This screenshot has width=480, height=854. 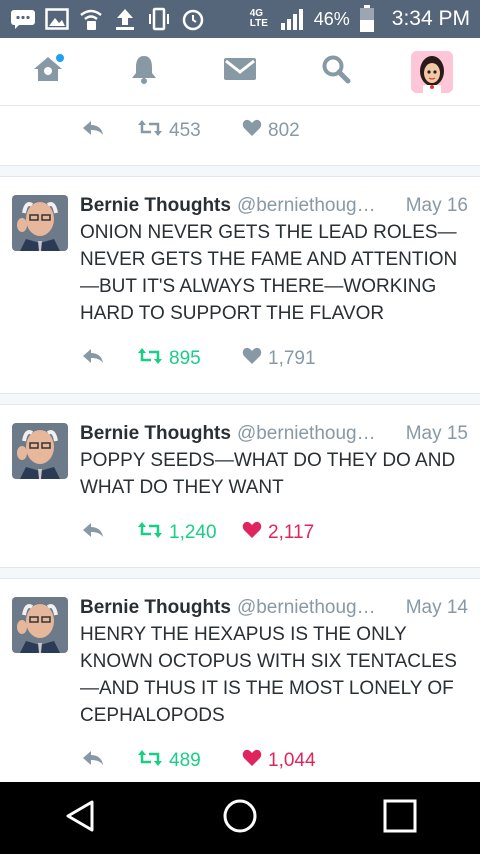 I want to click on home-tab, so click(x=48, y=72).